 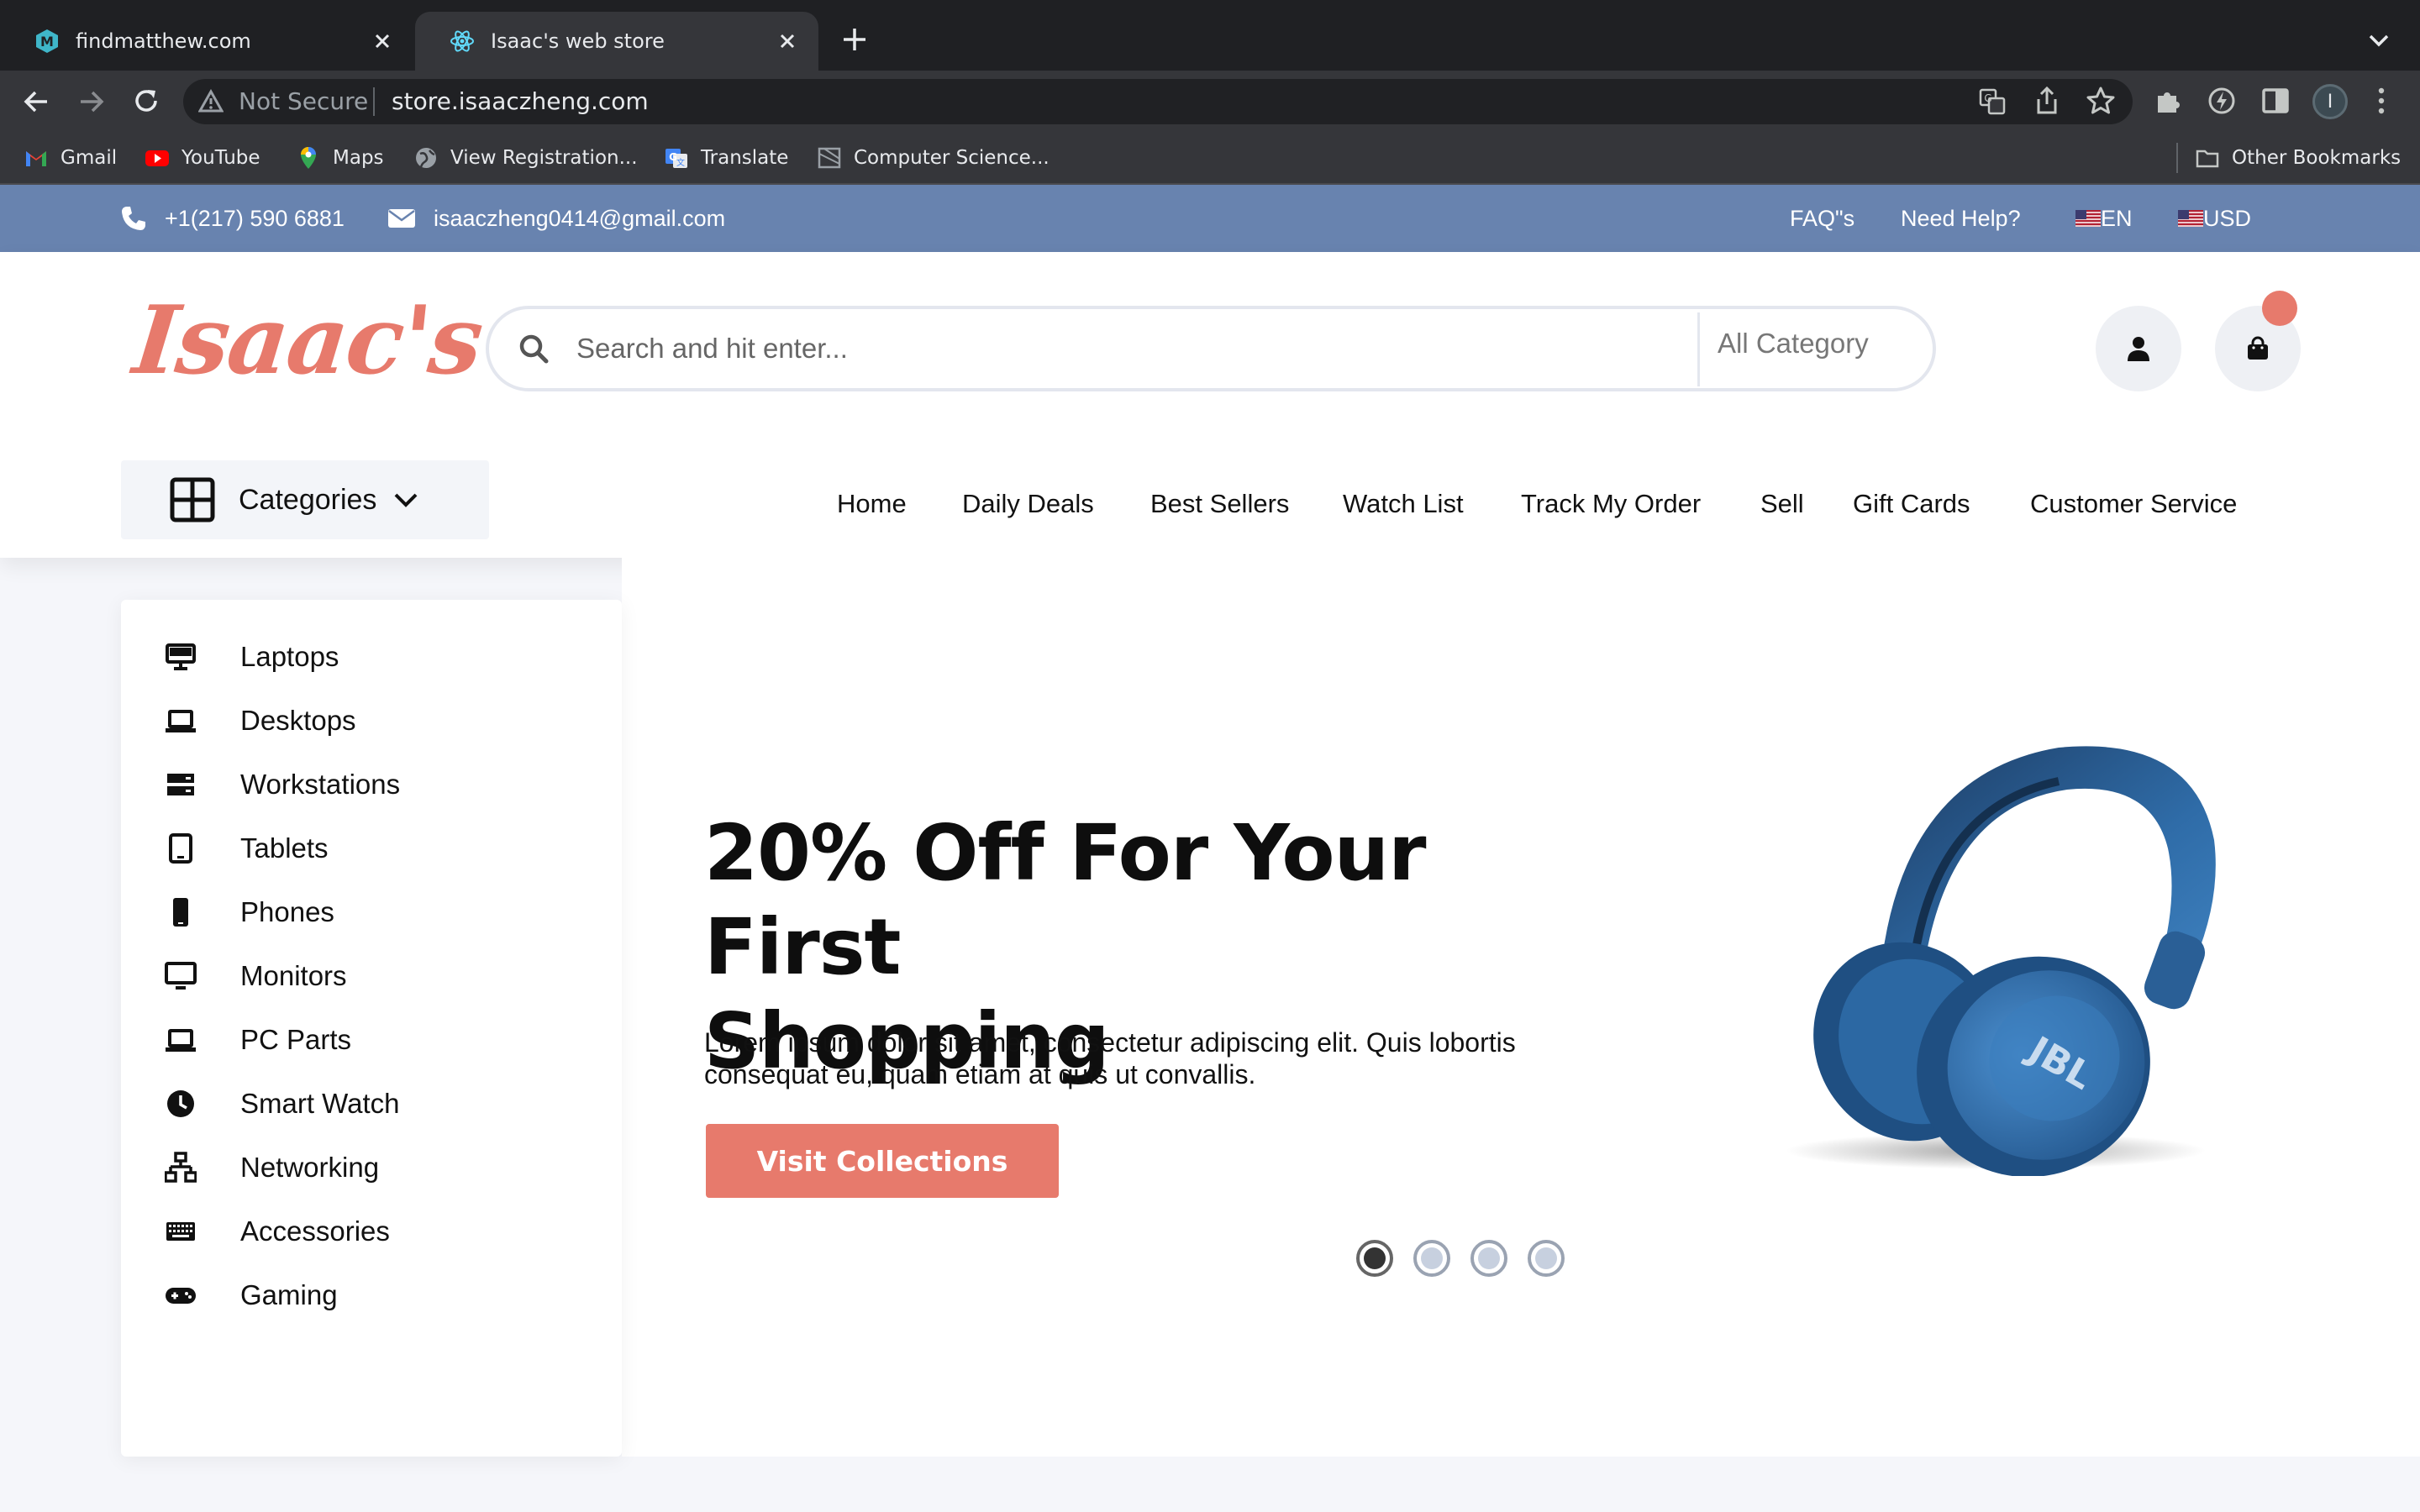 I want to click on page-background-band, so click(x=1210, y=1484).